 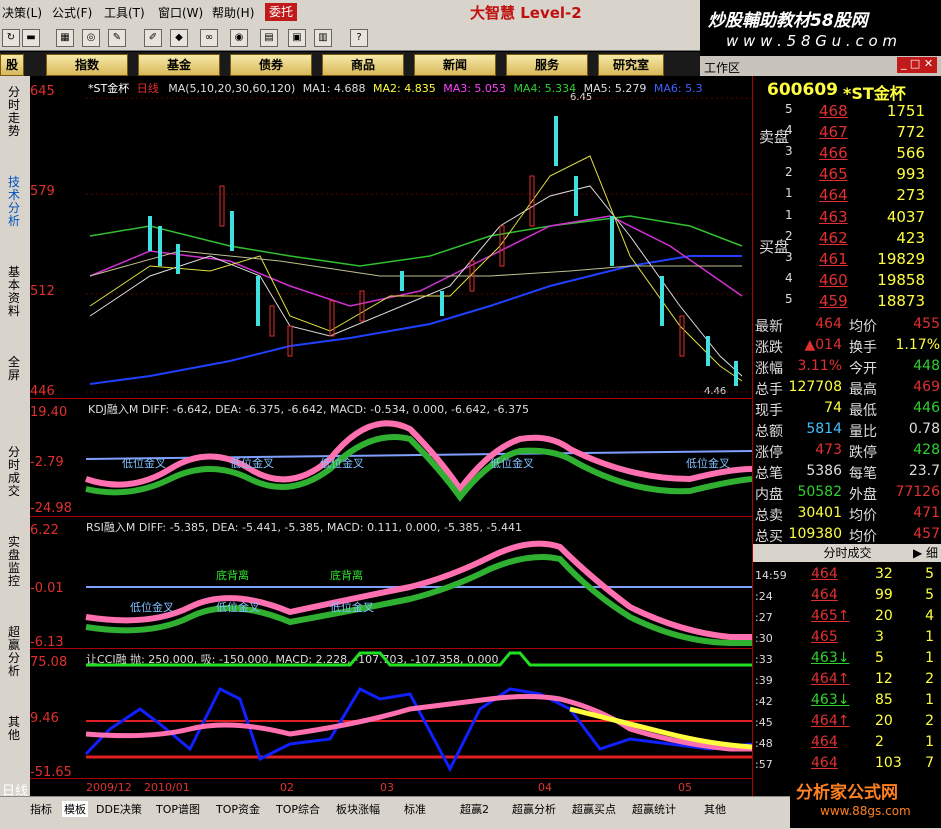 What do you see at coordinates (119, 809) in the screenshot?
I see `btab-dde: DDE决策` at bounding box center [119, 809].